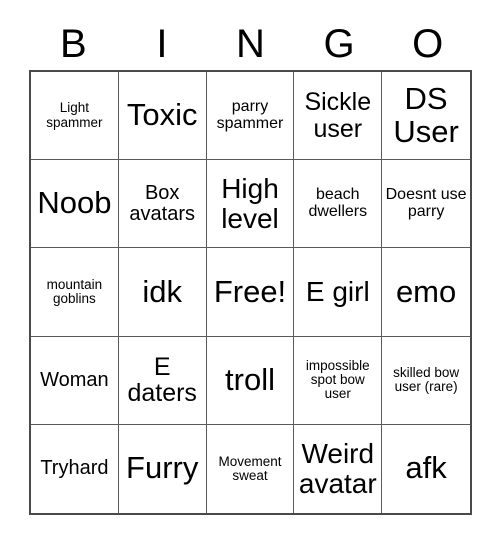 This screenshot has width=500, height=544. I want to click on bingo-cell-label: E girl, so click(337, 292).